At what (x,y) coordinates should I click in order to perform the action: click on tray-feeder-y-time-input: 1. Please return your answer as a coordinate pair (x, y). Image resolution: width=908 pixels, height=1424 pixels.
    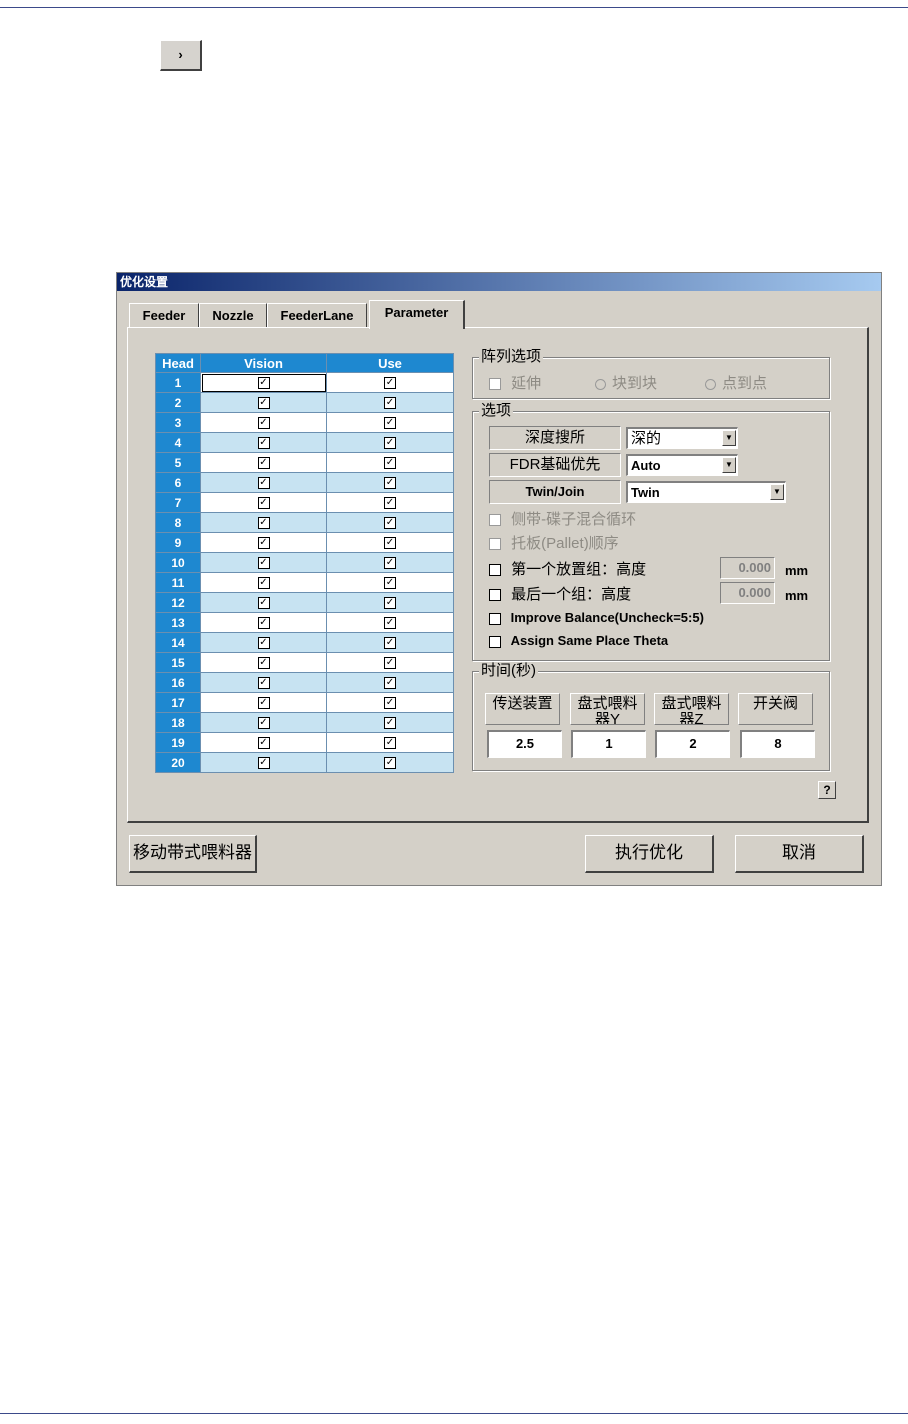
    Looking at the image, I should click on (608, 744).